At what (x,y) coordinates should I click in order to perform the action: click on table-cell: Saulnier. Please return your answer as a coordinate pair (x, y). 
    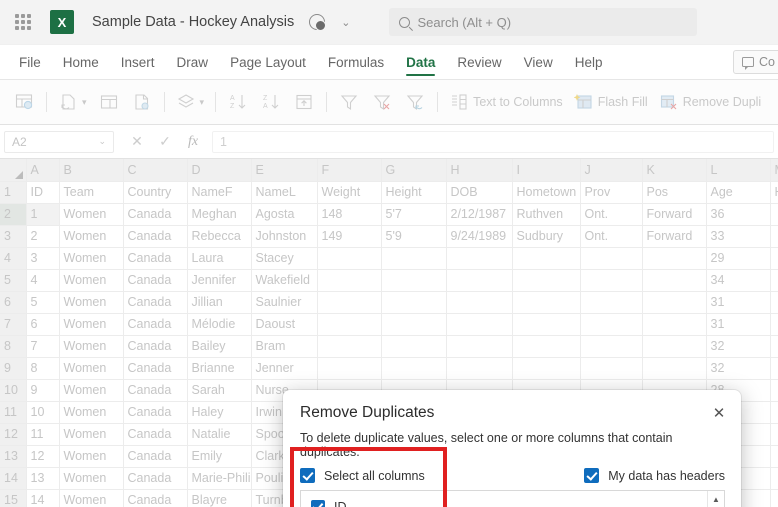
    Looking at the image, I should click on (284, 302).